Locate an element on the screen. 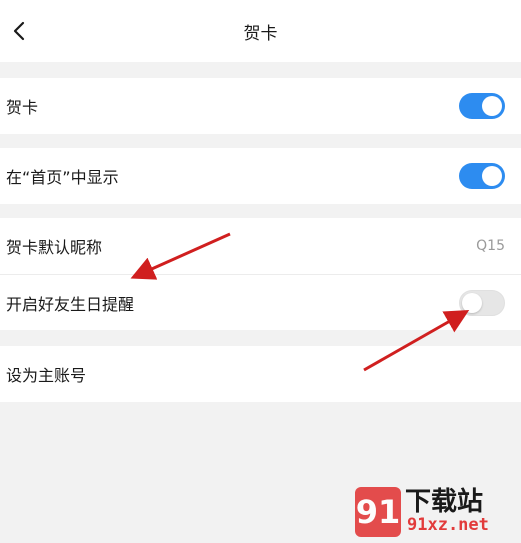 The image size is (521, 543). watermark-top-text: 下载站 is located at coordinates (444, 502).